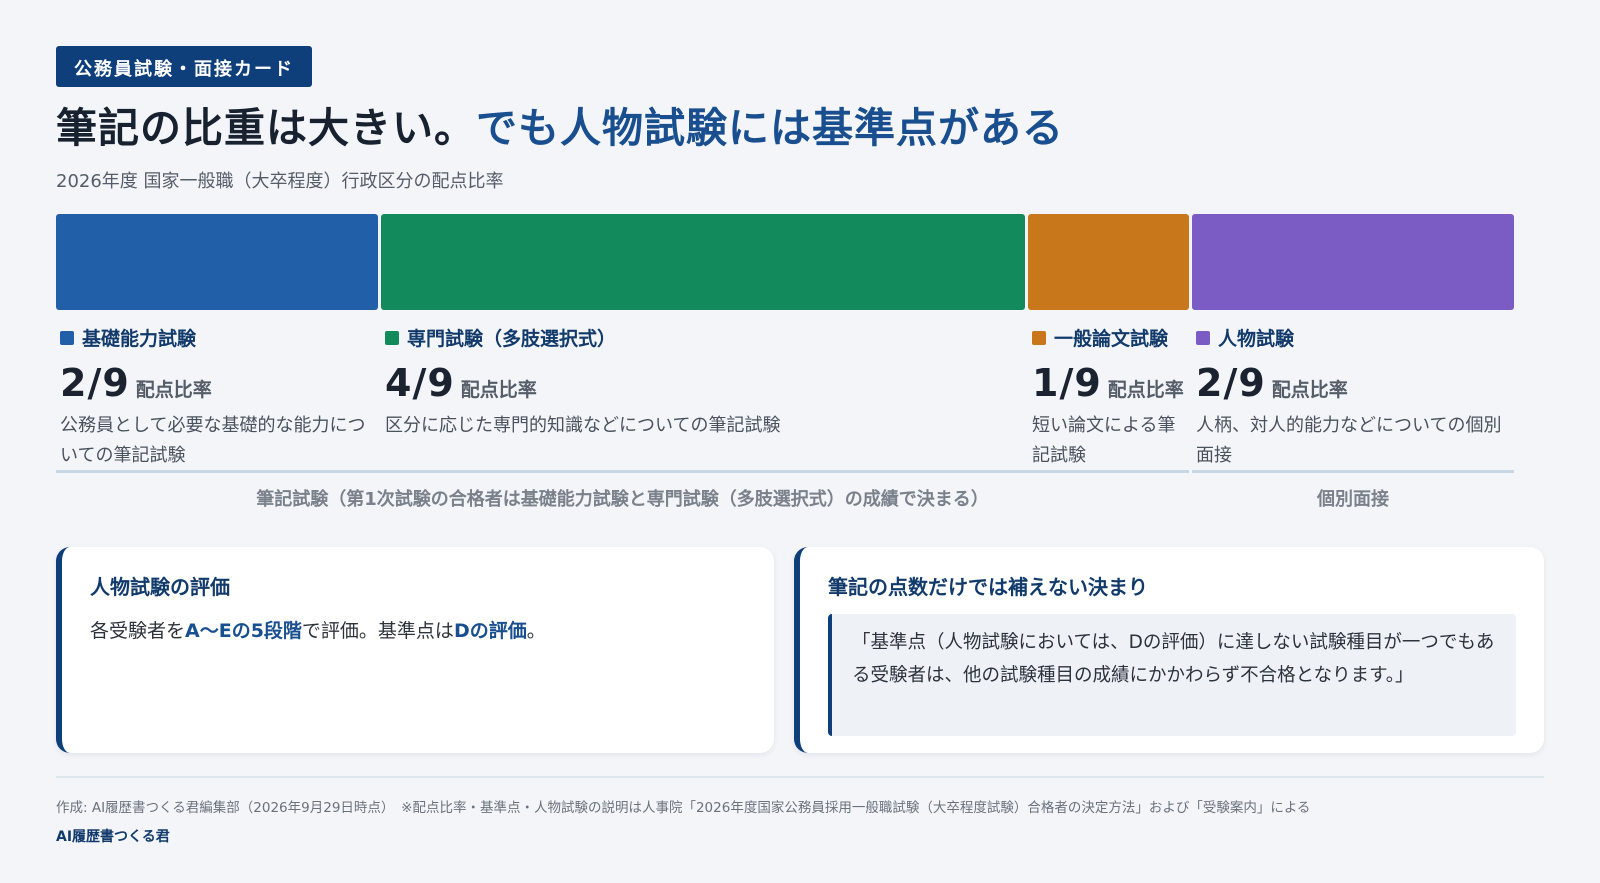  What do you see at coordinates (770, 128) in the screenshot?
I see `title-part-2: でも人物試験には基準点がある` at bounding box center [770, 128].